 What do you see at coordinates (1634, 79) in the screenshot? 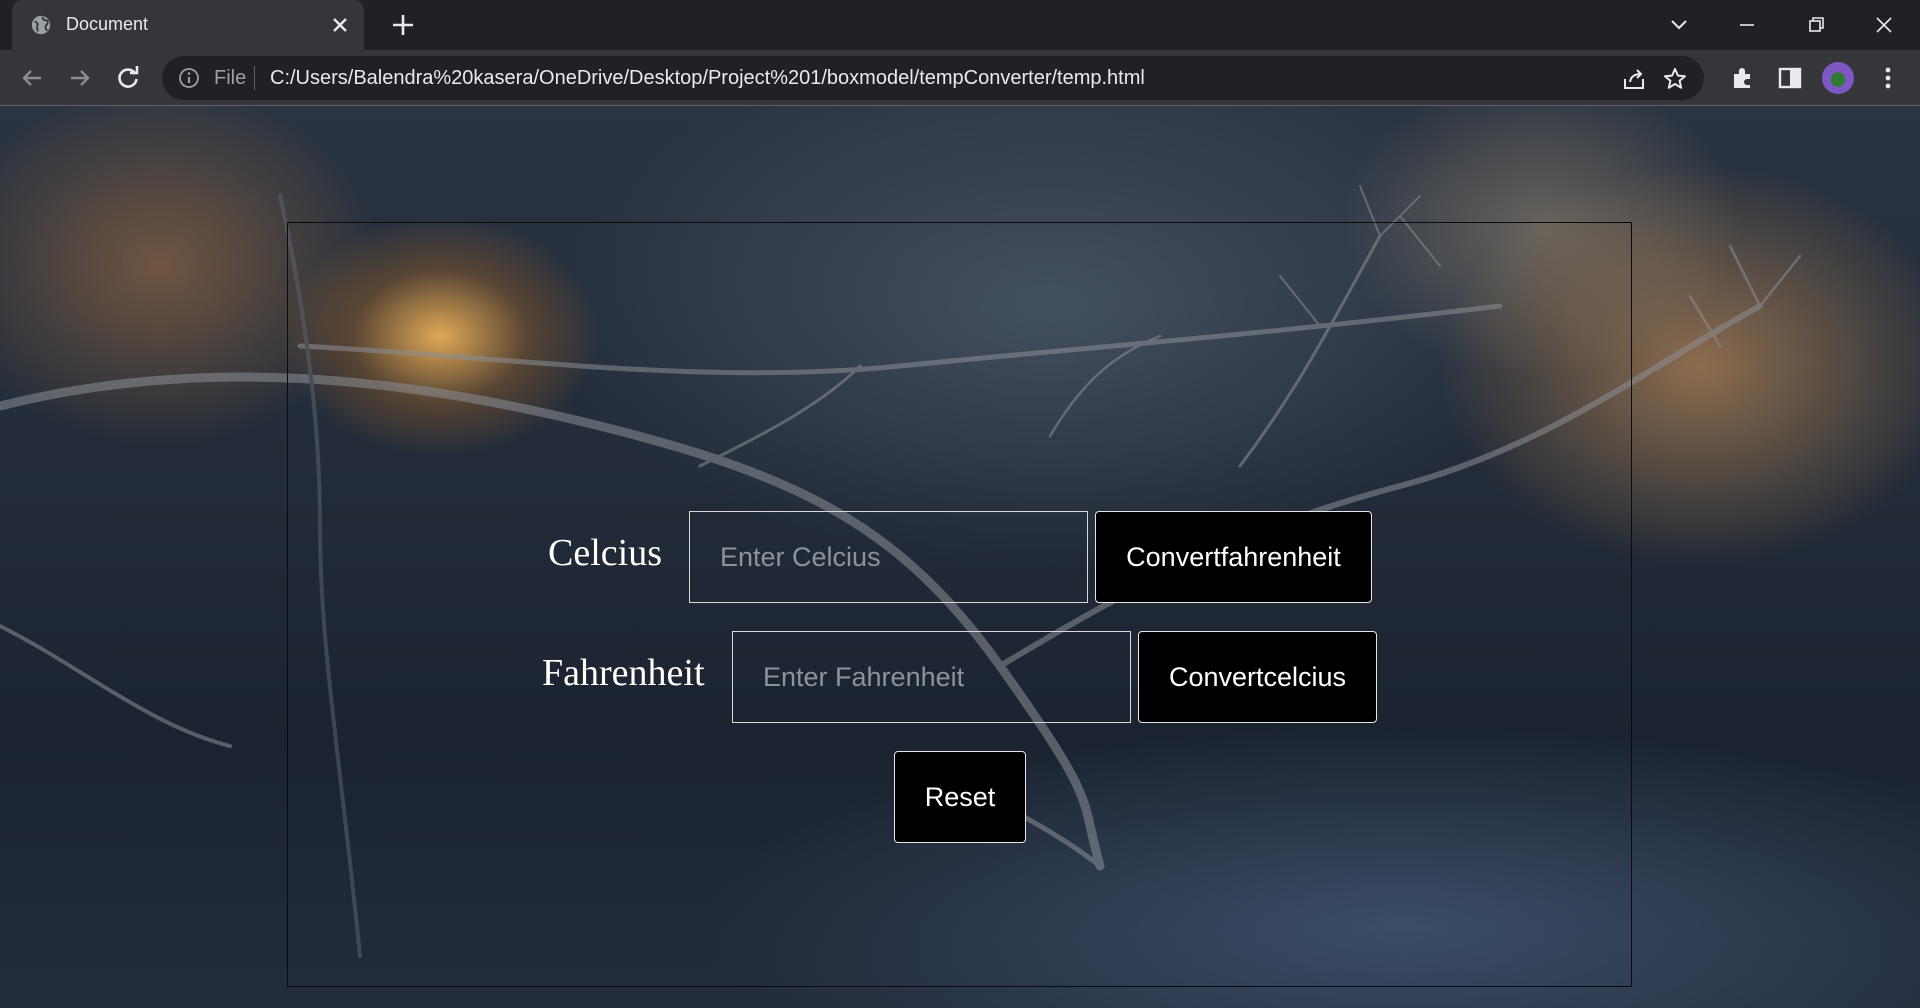
I see `share-icon` at bounding box center [1634, 79].